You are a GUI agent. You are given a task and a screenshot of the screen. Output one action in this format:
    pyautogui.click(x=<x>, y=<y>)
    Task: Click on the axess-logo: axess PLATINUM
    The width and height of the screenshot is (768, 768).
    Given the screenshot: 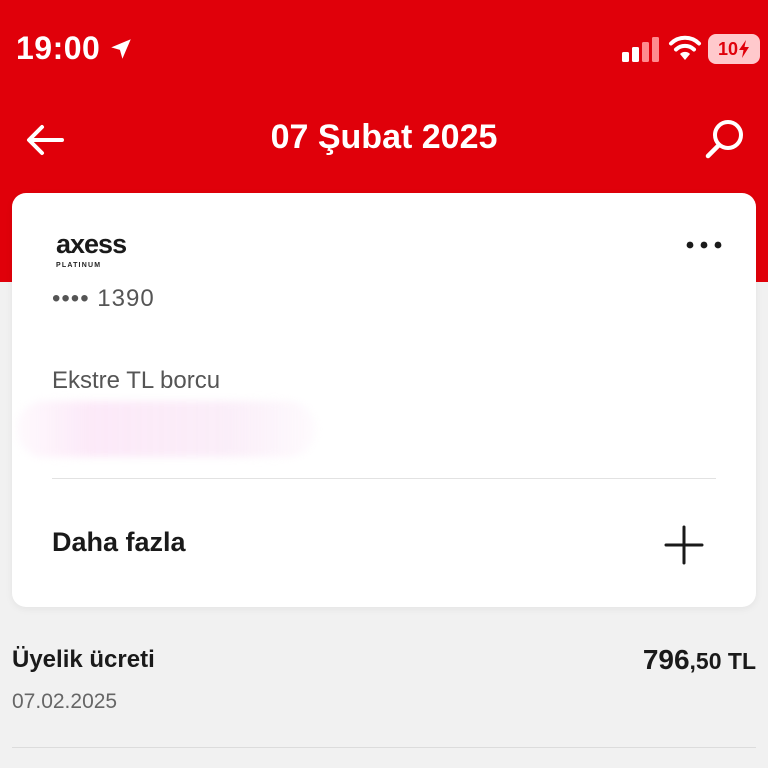 What is the action you would take?
    pyautogui.click(x=91, y=249)
    